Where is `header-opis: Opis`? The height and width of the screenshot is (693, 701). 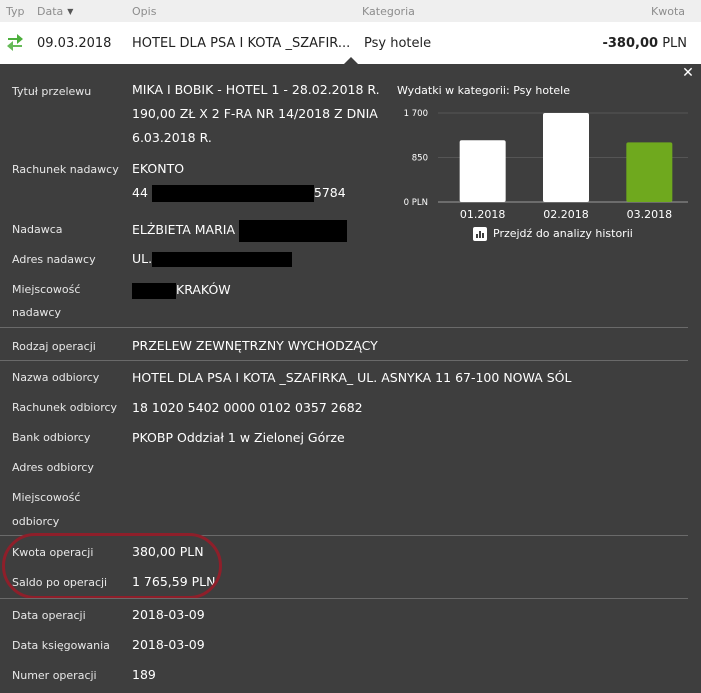 header-opis: Opis is located at coordinates (144, 11).